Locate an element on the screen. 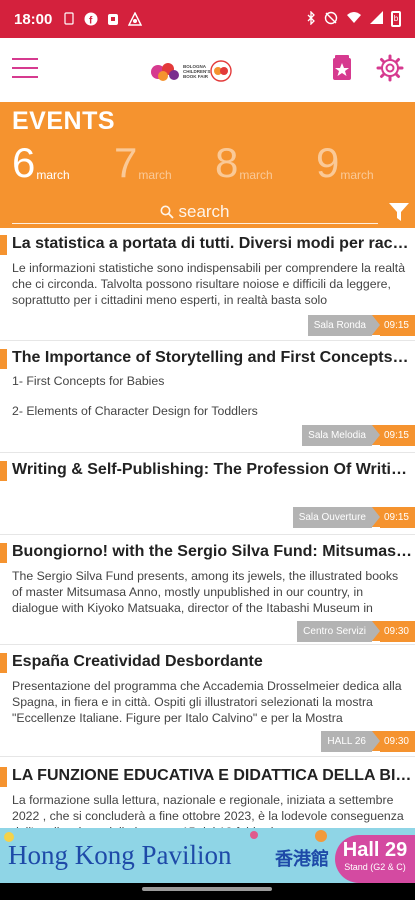 The image size is (415, 900). app-bar: BOLOGNA CHILDREN'S BOOK FAIR is located at coordinates (207, 70).